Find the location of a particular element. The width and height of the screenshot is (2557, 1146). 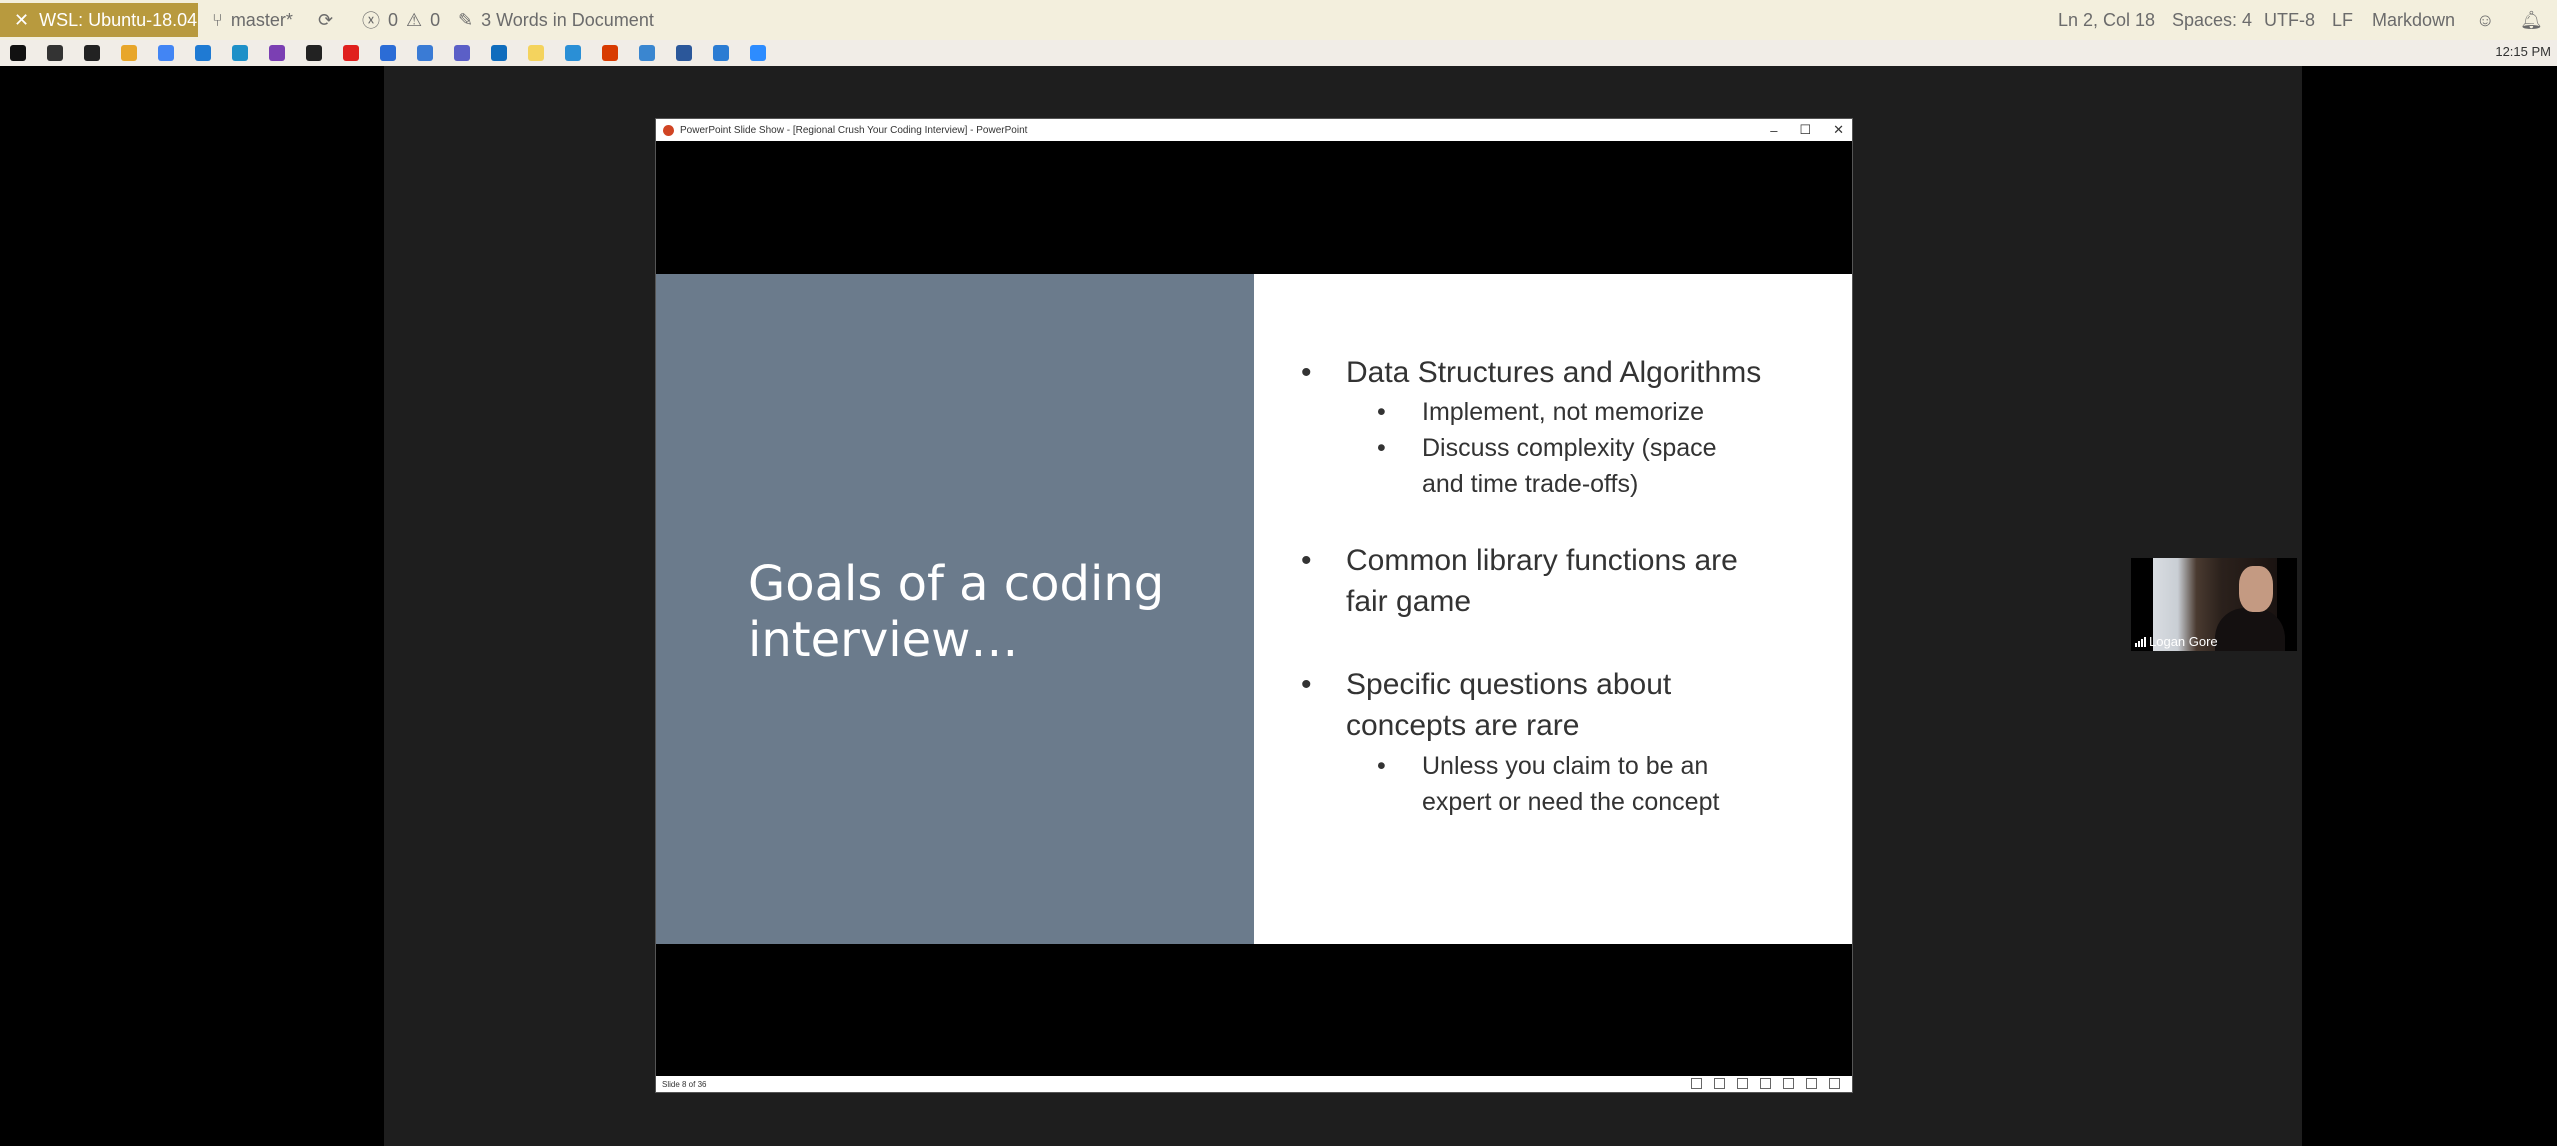

eol-indicator: LF is located at coordinates (2342, 20).